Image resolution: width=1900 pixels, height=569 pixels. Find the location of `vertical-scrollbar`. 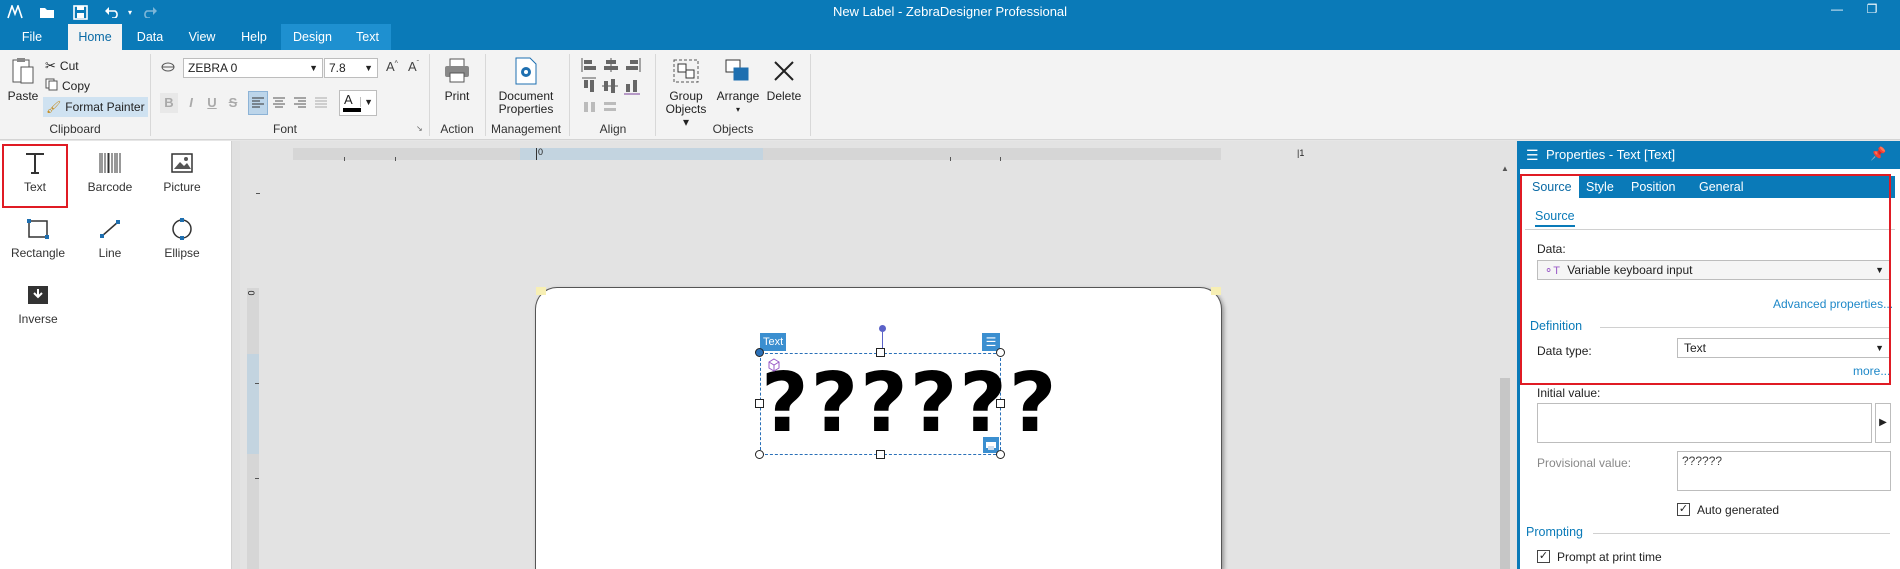

vertical-scrollbar is located at coordinates (1505, 473).